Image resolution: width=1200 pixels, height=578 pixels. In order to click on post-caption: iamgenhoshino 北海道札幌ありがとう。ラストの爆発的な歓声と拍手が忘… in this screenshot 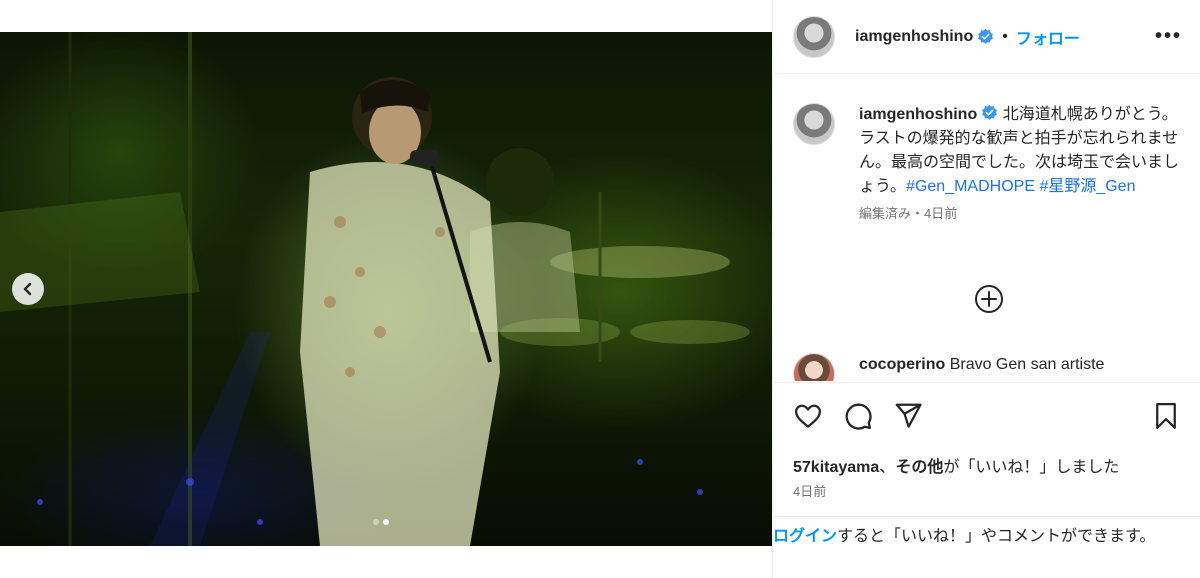, I will do `click(986, 149)`.